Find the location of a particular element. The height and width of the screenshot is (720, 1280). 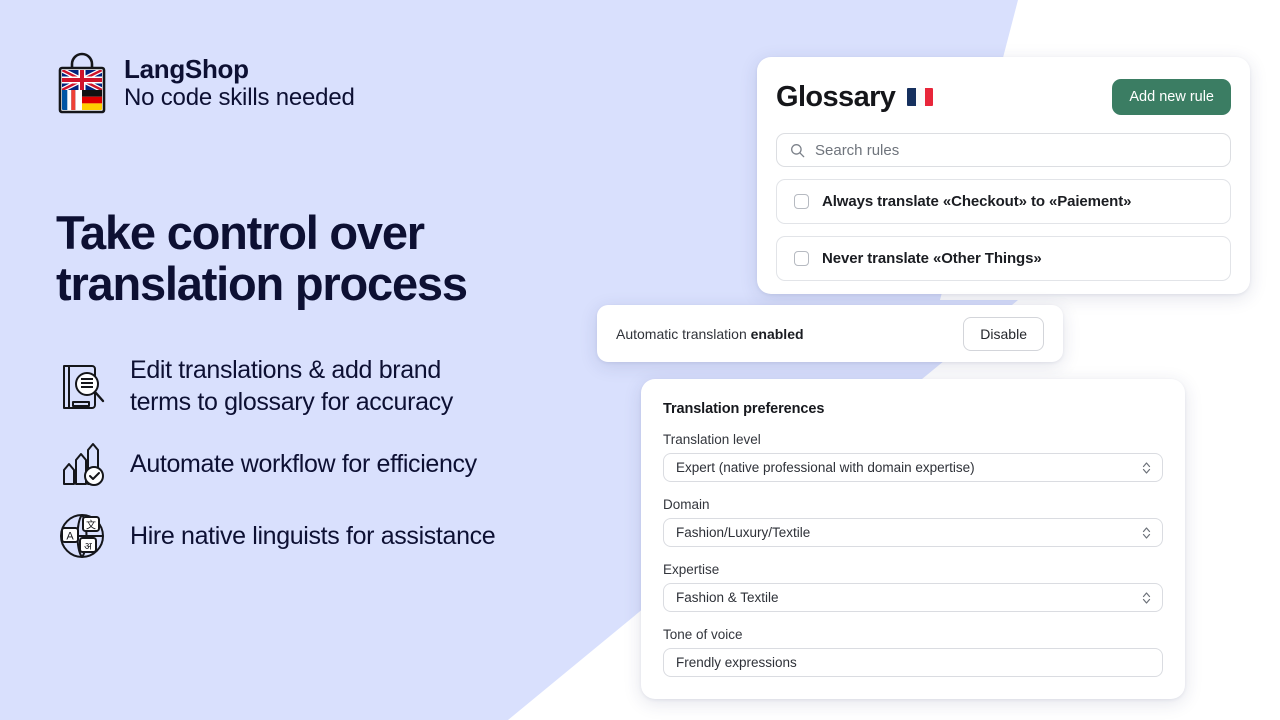

feature-label: Automate workflow for efficiency is located at coordinates (303, 463).